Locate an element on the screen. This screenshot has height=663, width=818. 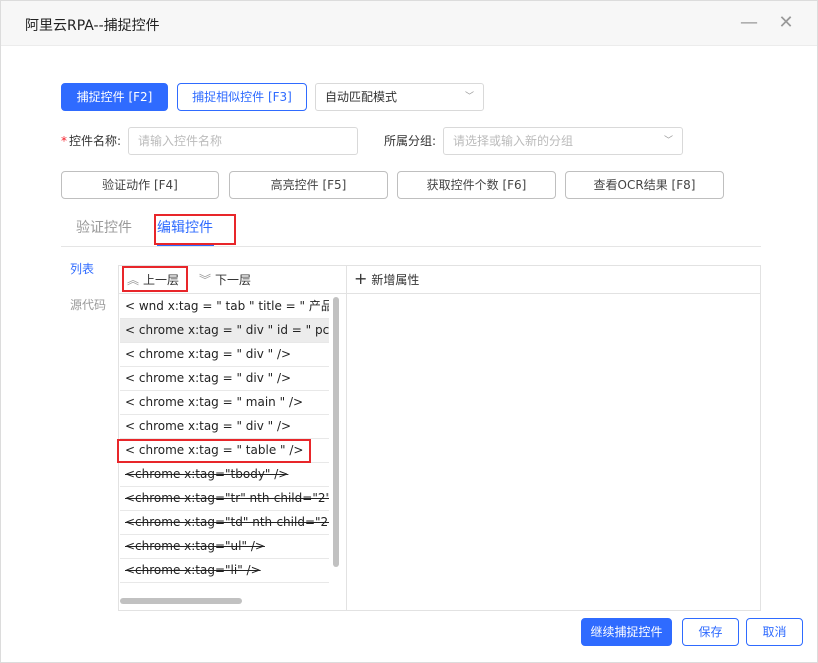
tree-row: < wnd x:tag = " tab " title = " 产品详 is located at coordinates (224, 307).